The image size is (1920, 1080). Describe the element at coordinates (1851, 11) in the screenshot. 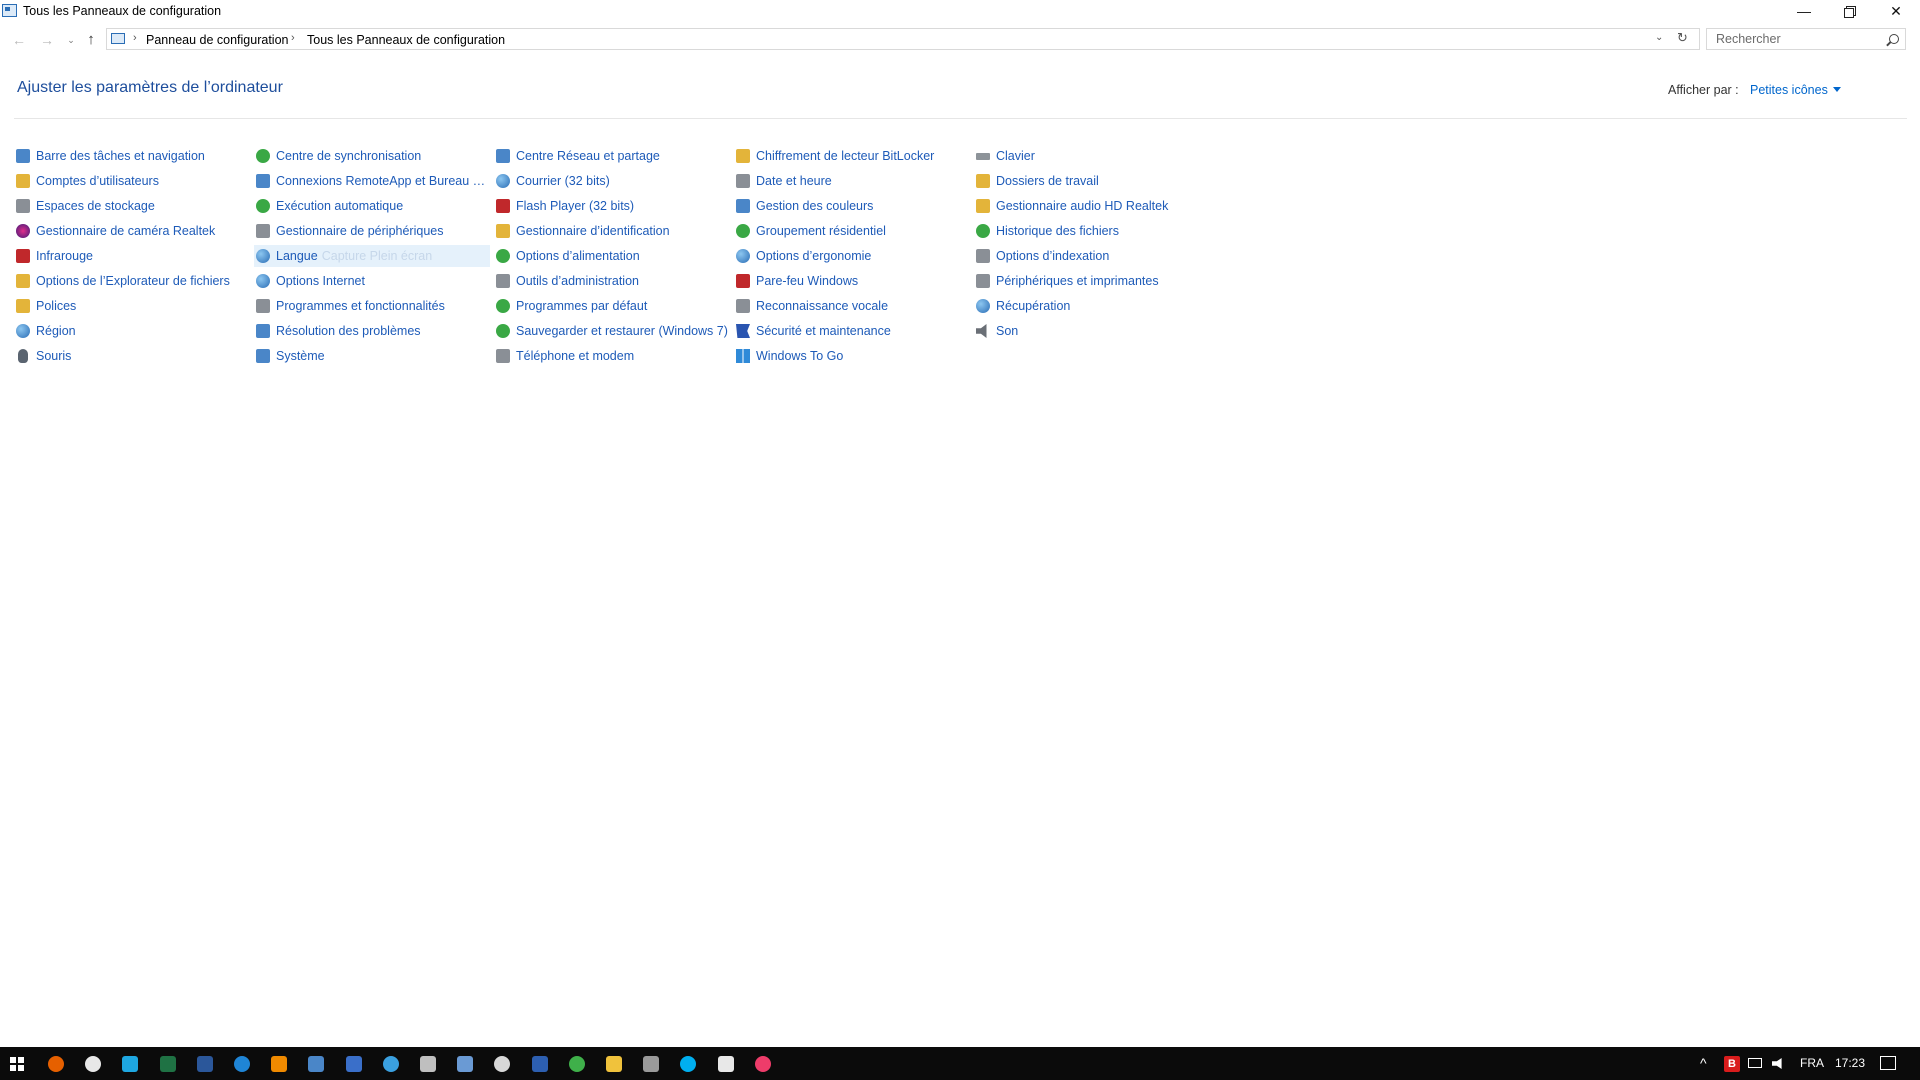

I see `restore-button` at that location.